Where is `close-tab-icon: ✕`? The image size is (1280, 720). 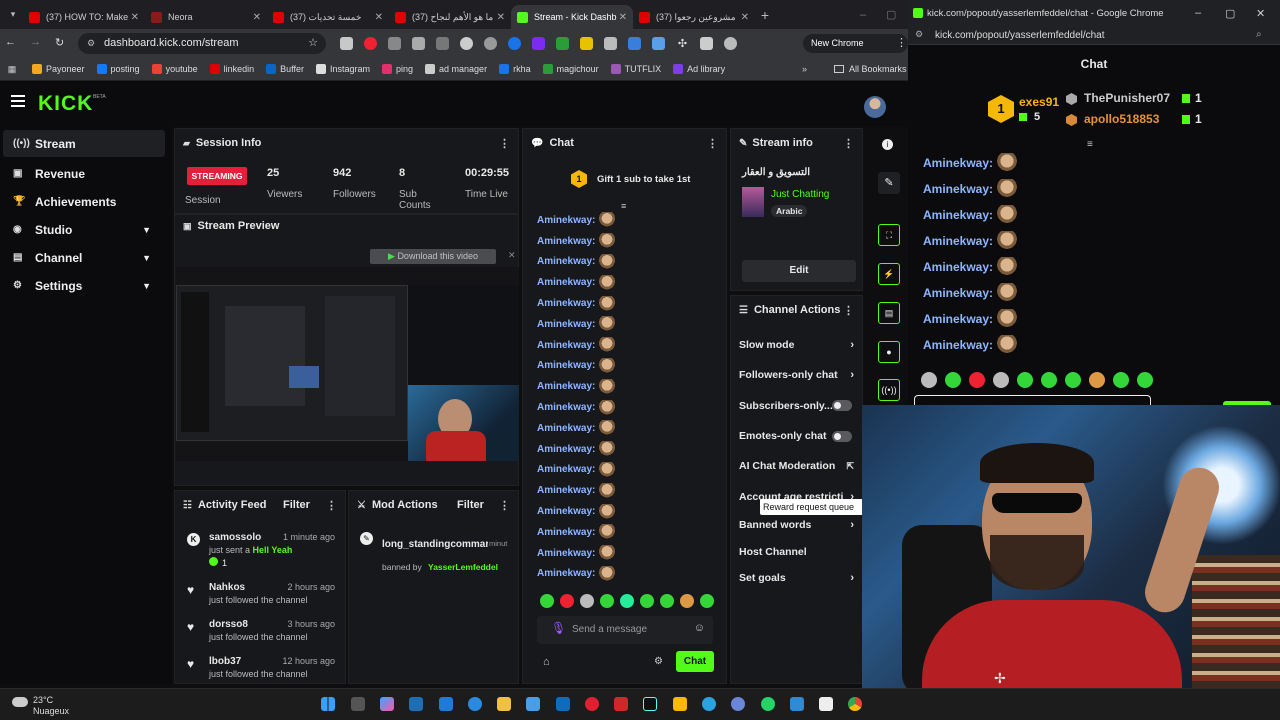
close-tab-icon: ✕ is located at coordinates (501, 17).